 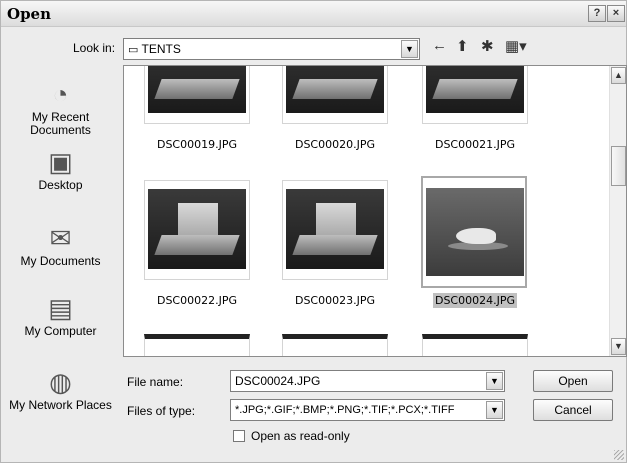 I want to click on file-thumbnail-selected, so click(x=474, y=232).